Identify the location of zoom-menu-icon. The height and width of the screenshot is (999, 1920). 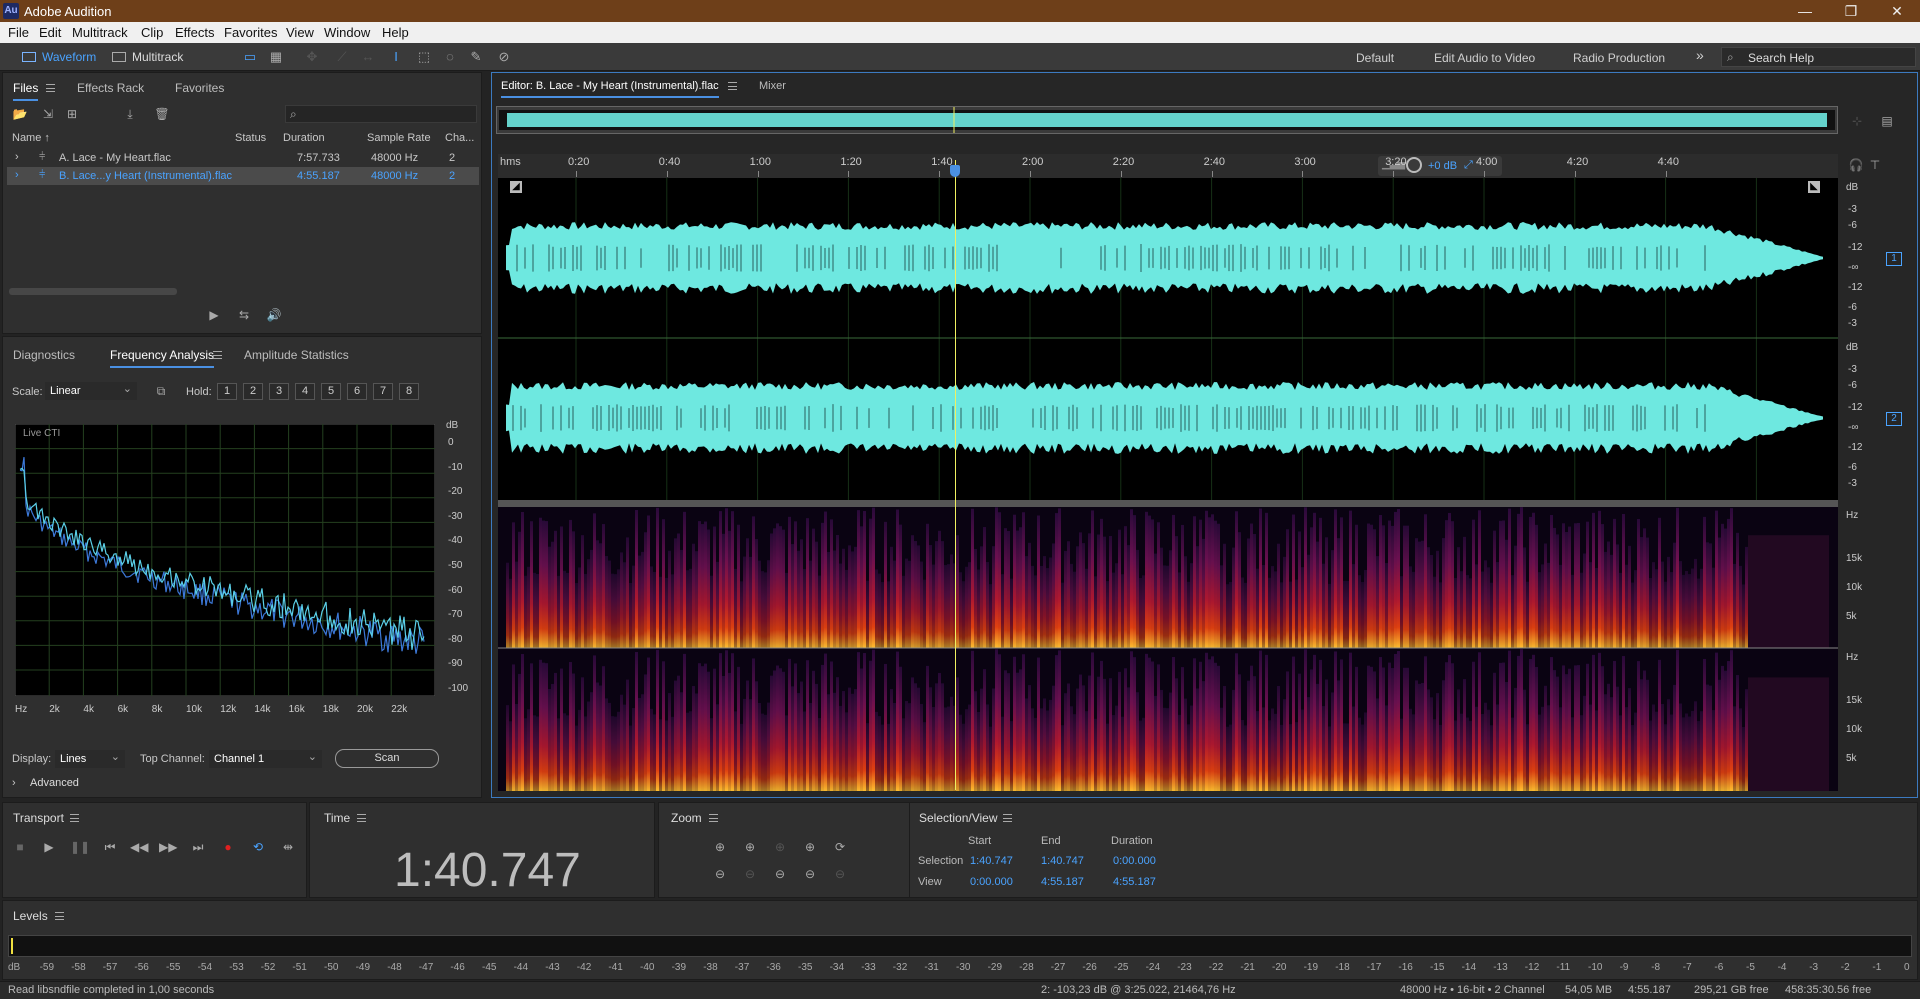
(713, 818).